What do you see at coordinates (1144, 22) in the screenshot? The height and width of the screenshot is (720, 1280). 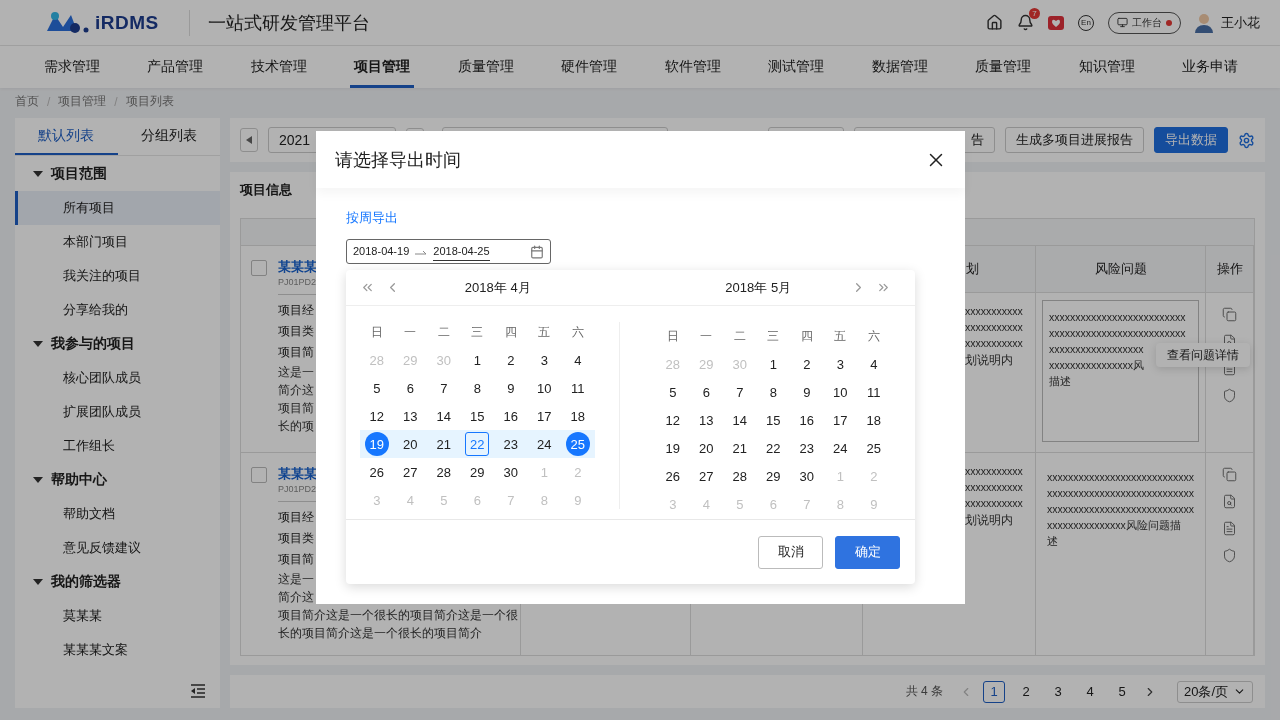 I see `workbench-button: 工作台` at bounding box center [1144, 22].